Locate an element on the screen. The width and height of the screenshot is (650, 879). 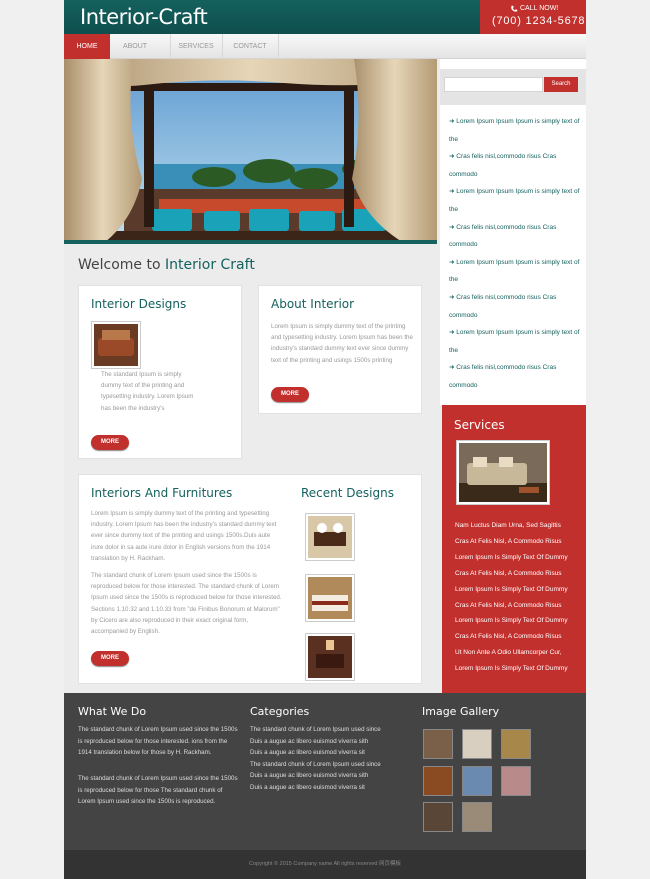
call-now-box: CALL NOW! (700) 1234-5678 is located at coordinates (533, 17).